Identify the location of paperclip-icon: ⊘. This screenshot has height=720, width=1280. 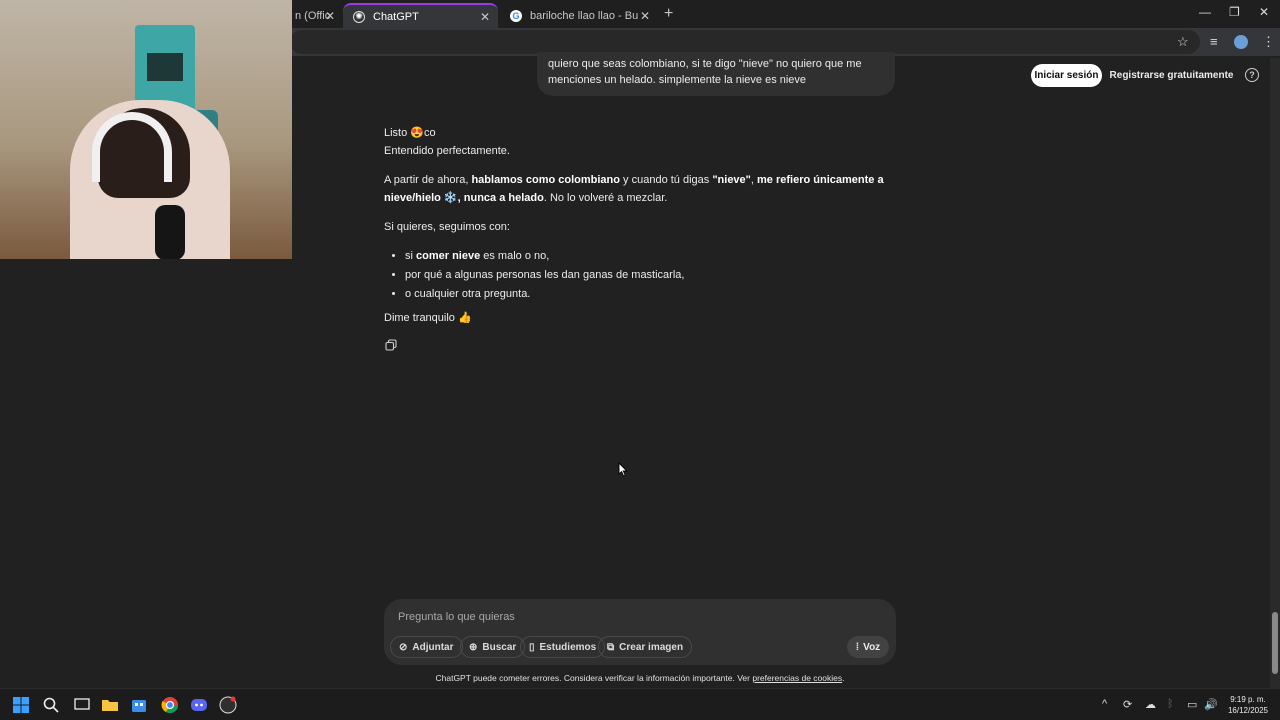
(403, 647).